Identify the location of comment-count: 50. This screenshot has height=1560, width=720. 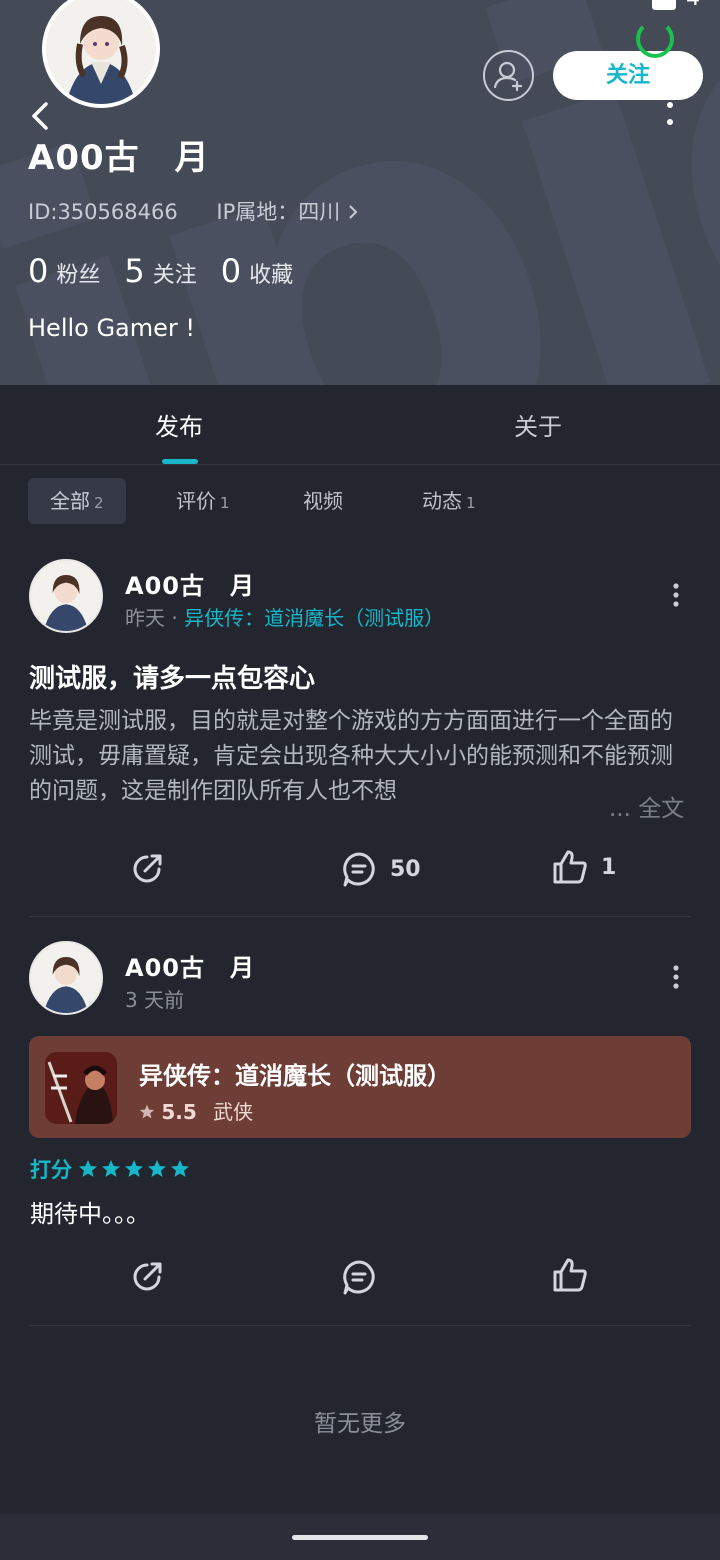
(405, 869).